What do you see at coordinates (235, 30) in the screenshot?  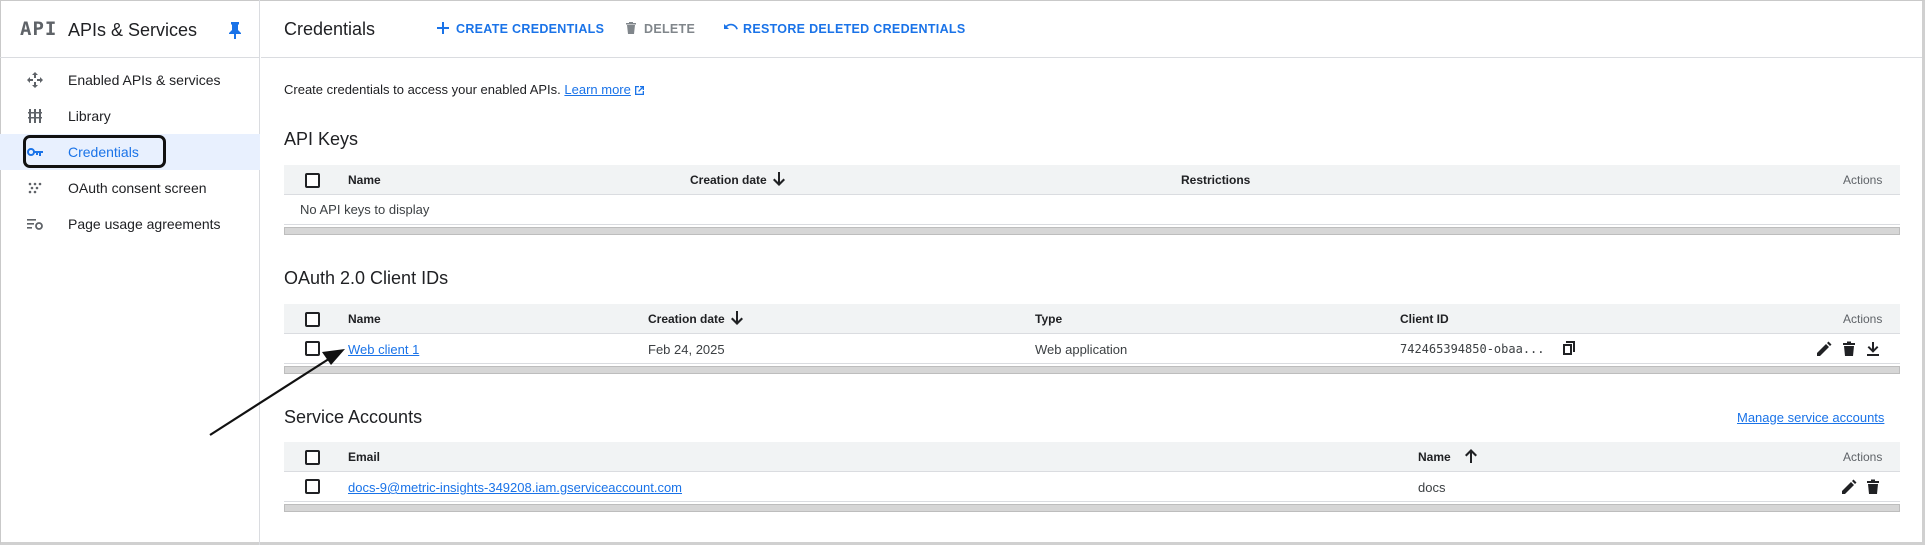 I see `pin-icon` at bounding box center [235, 30].